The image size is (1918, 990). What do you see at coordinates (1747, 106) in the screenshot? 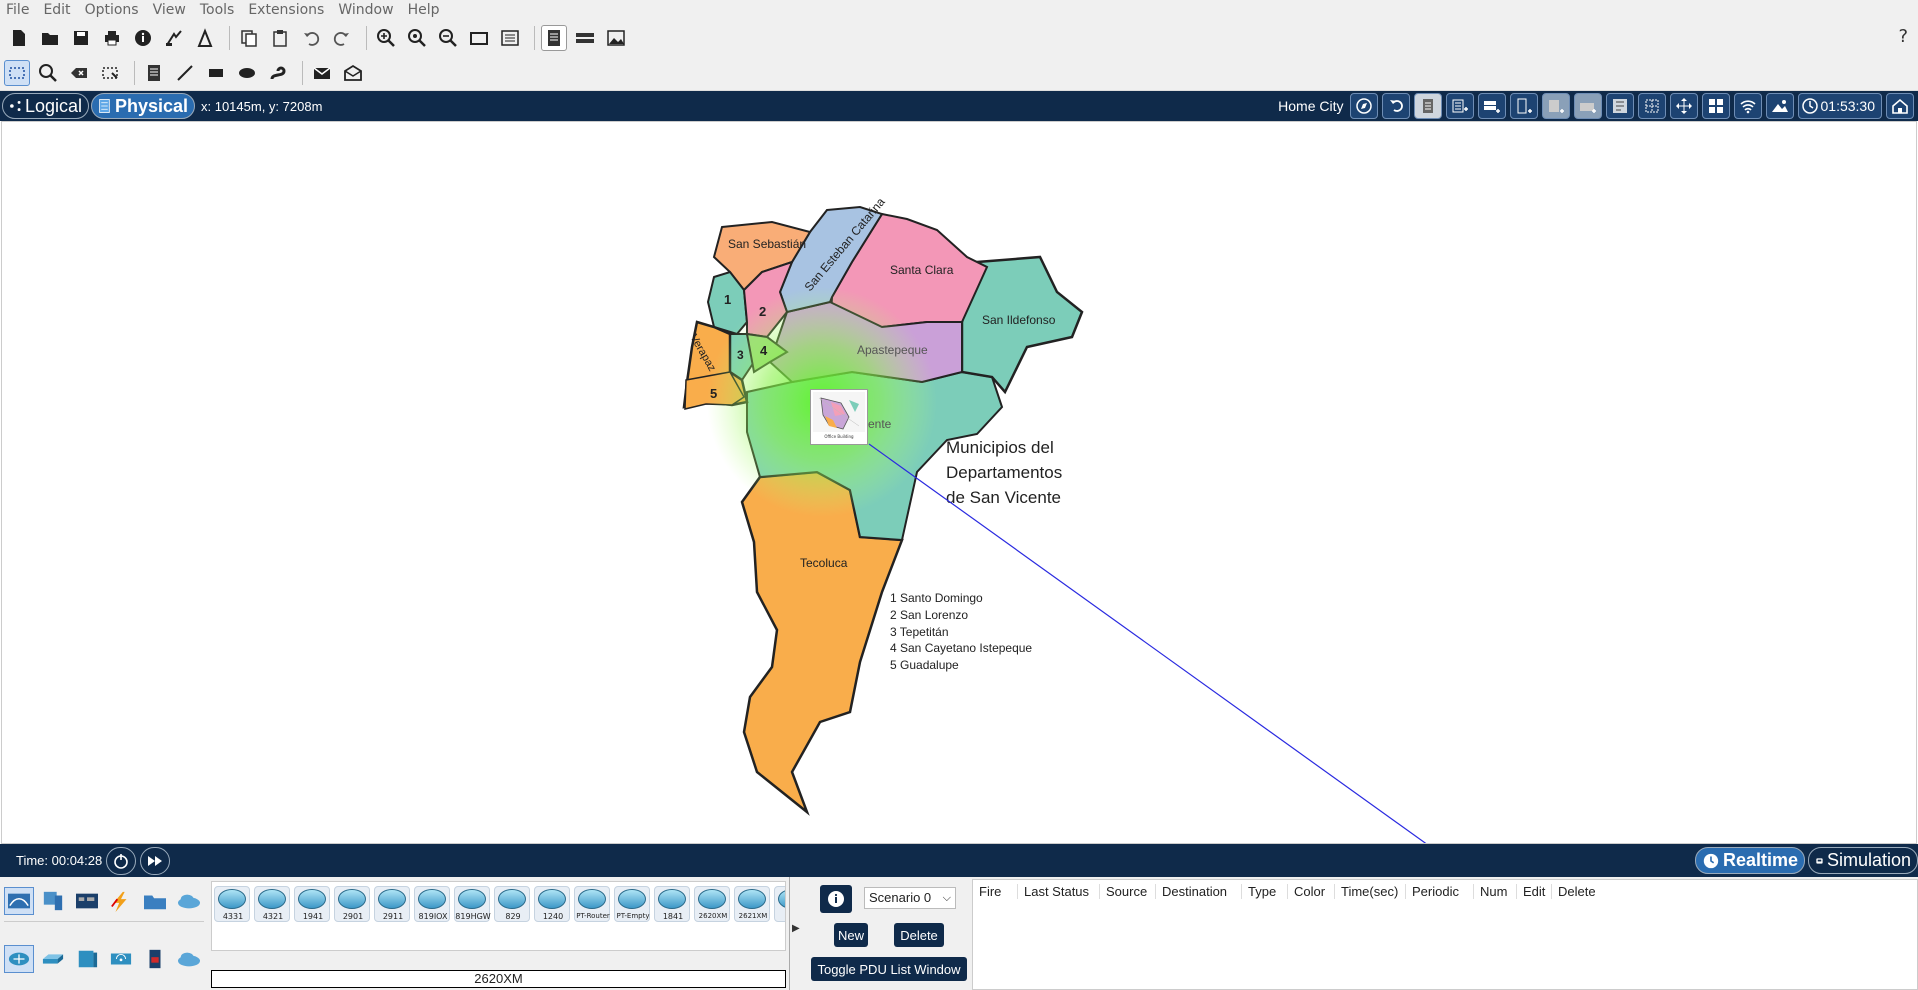
I see `wireless-icon` at bounding box center [1747, 106].